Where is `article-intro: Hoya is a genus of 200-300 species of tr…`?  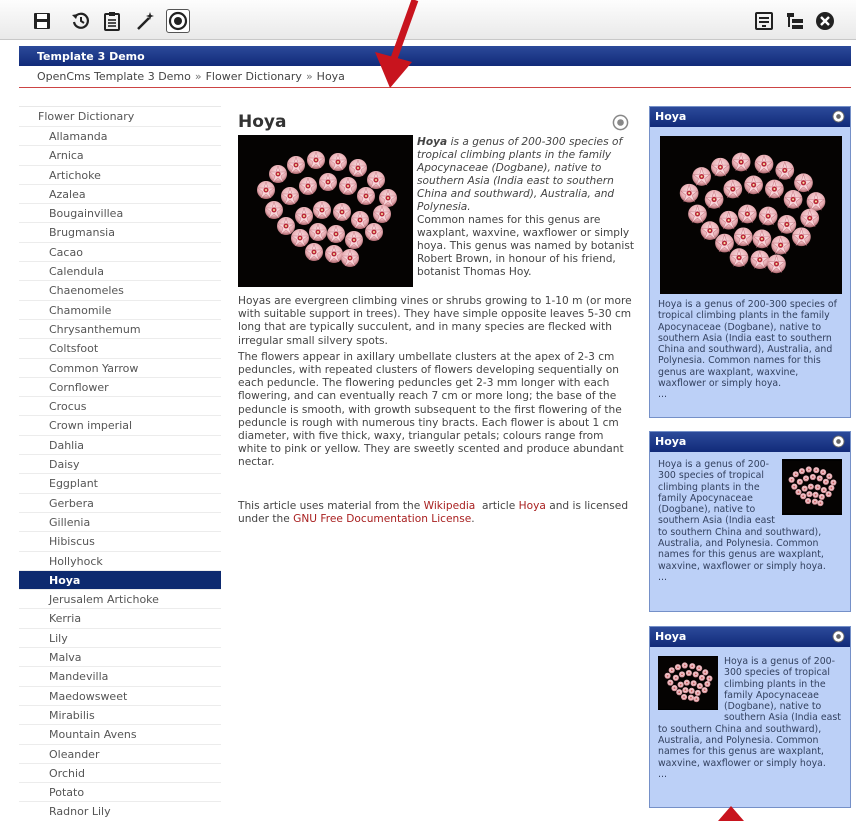
article-intro: Hoya is a genus of 200-300 species of tr… is located at coordinates (526, 207).